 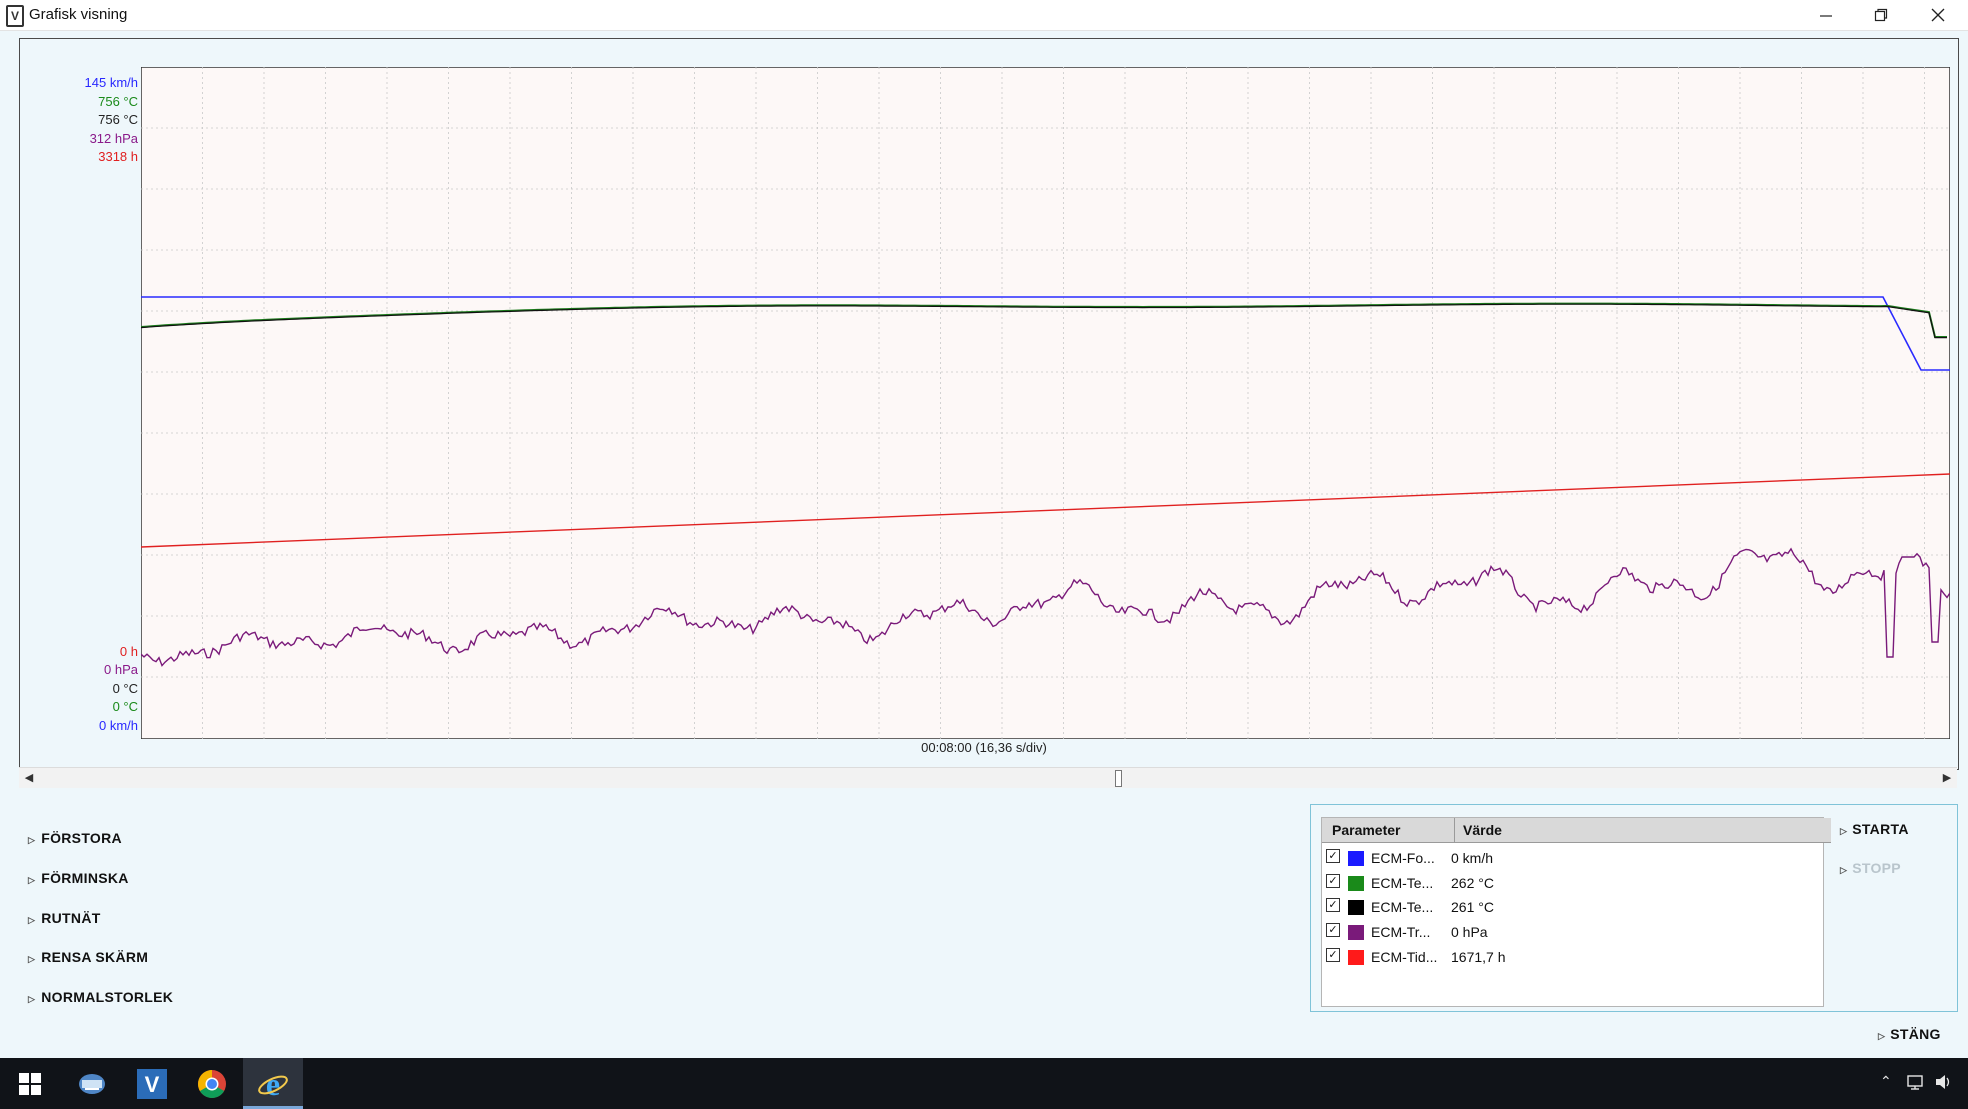 I want to click on close-window-button: ▷ STÄNG, so click(x=1909, y=1034).